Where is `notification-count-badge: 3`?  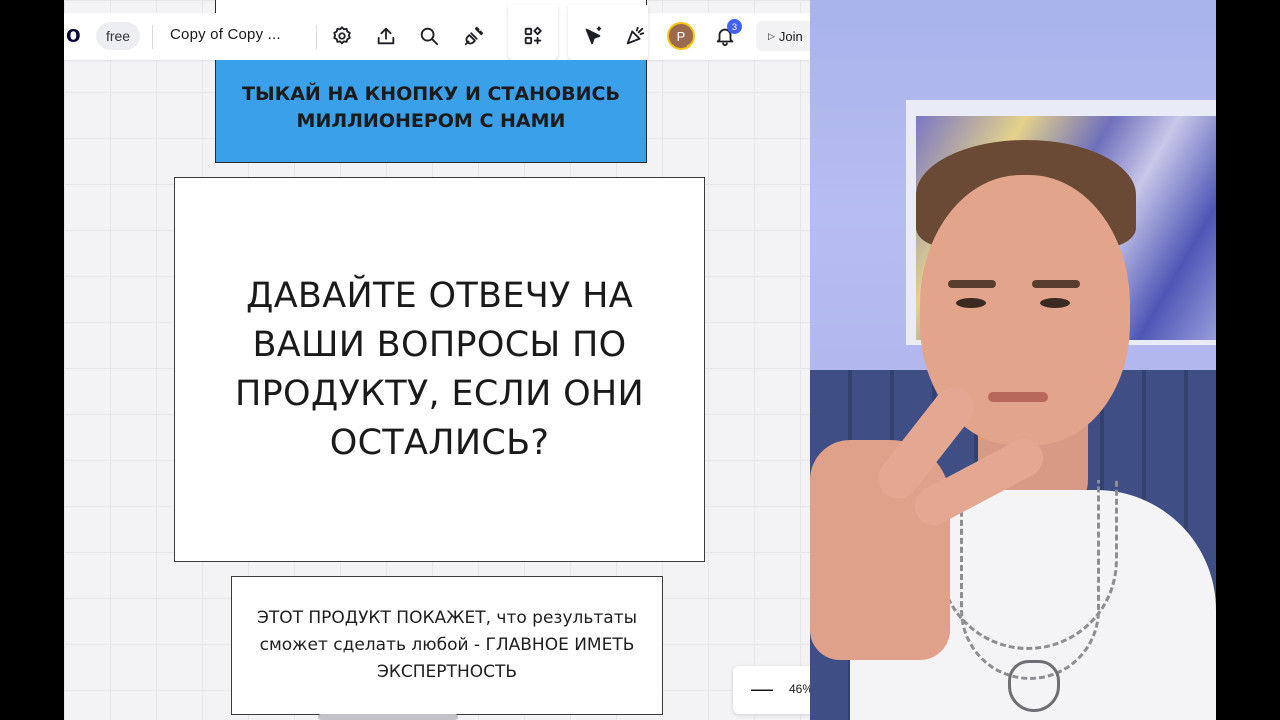
notification-count-badge: 3 is located at coordinates (734, 26).